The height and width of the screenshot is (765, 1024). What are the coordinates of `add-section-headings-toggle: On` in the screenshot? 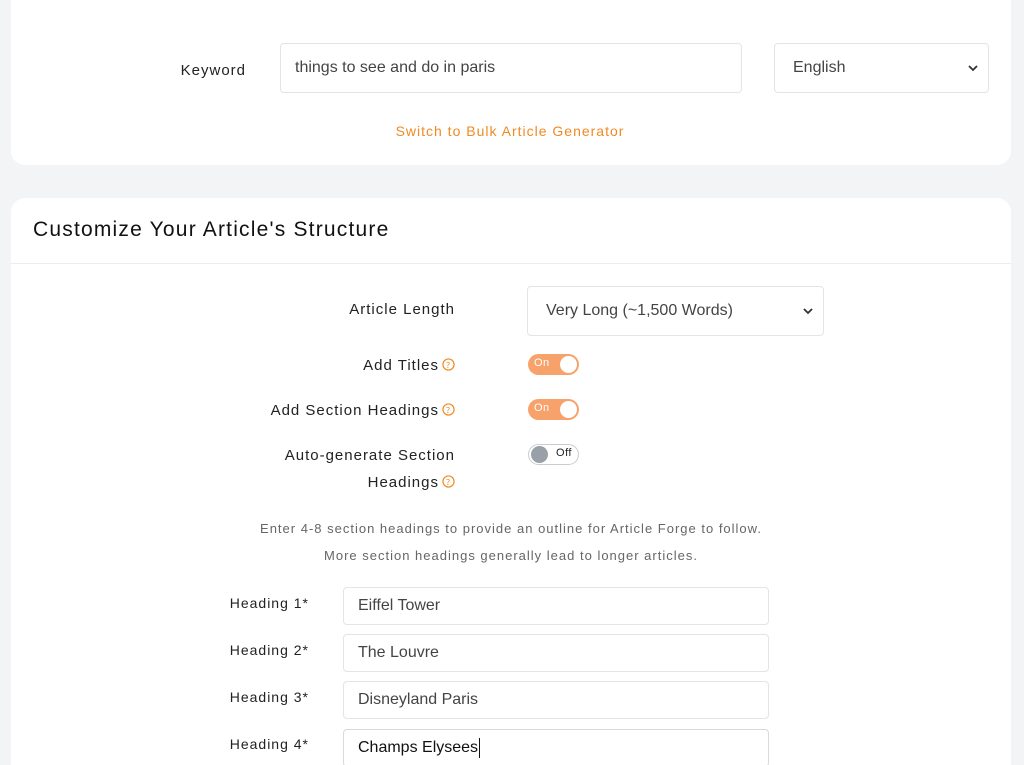 It's located at (553, 409).